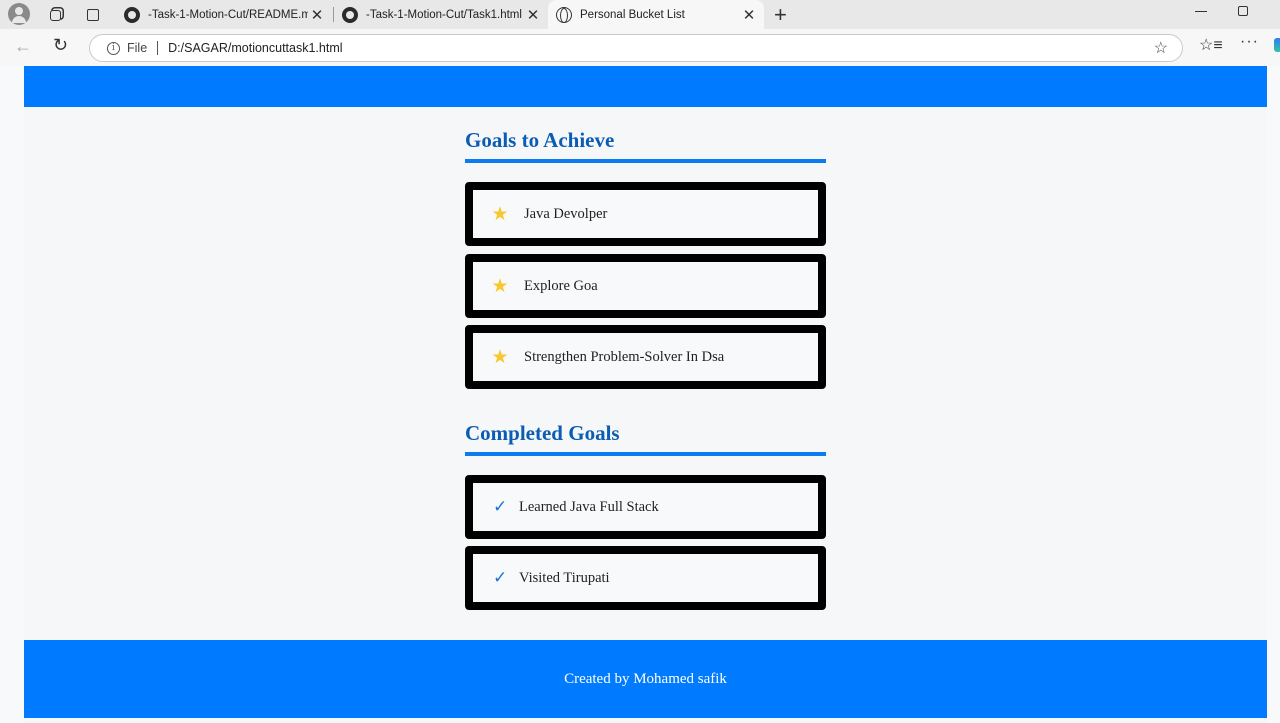 This screenshot has width=1280, height=723. Describe the element at coordinates (564, 577) in the screenshot. I see `completed-goal-label: Visited Tirupati` at that location.